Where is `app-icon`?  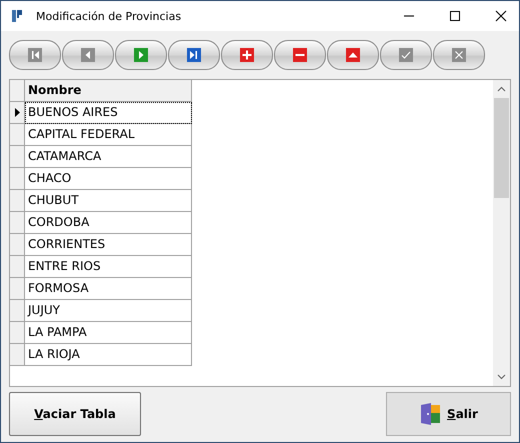
app-icon is located at coordinates (17, 16).